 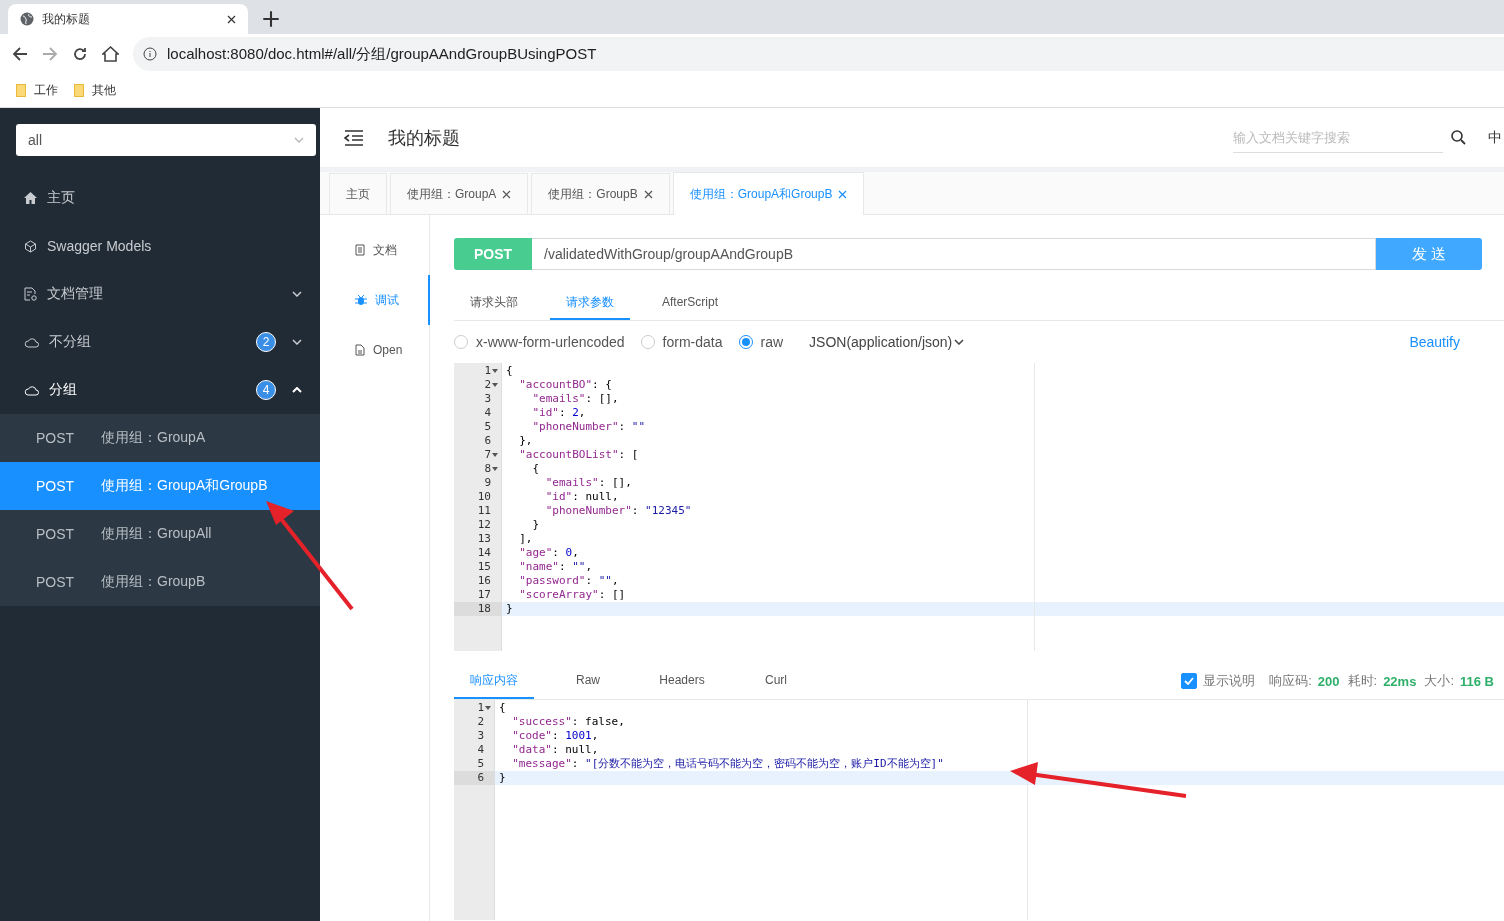 I want to click on line-number: 1, so click(x=480, y=708).